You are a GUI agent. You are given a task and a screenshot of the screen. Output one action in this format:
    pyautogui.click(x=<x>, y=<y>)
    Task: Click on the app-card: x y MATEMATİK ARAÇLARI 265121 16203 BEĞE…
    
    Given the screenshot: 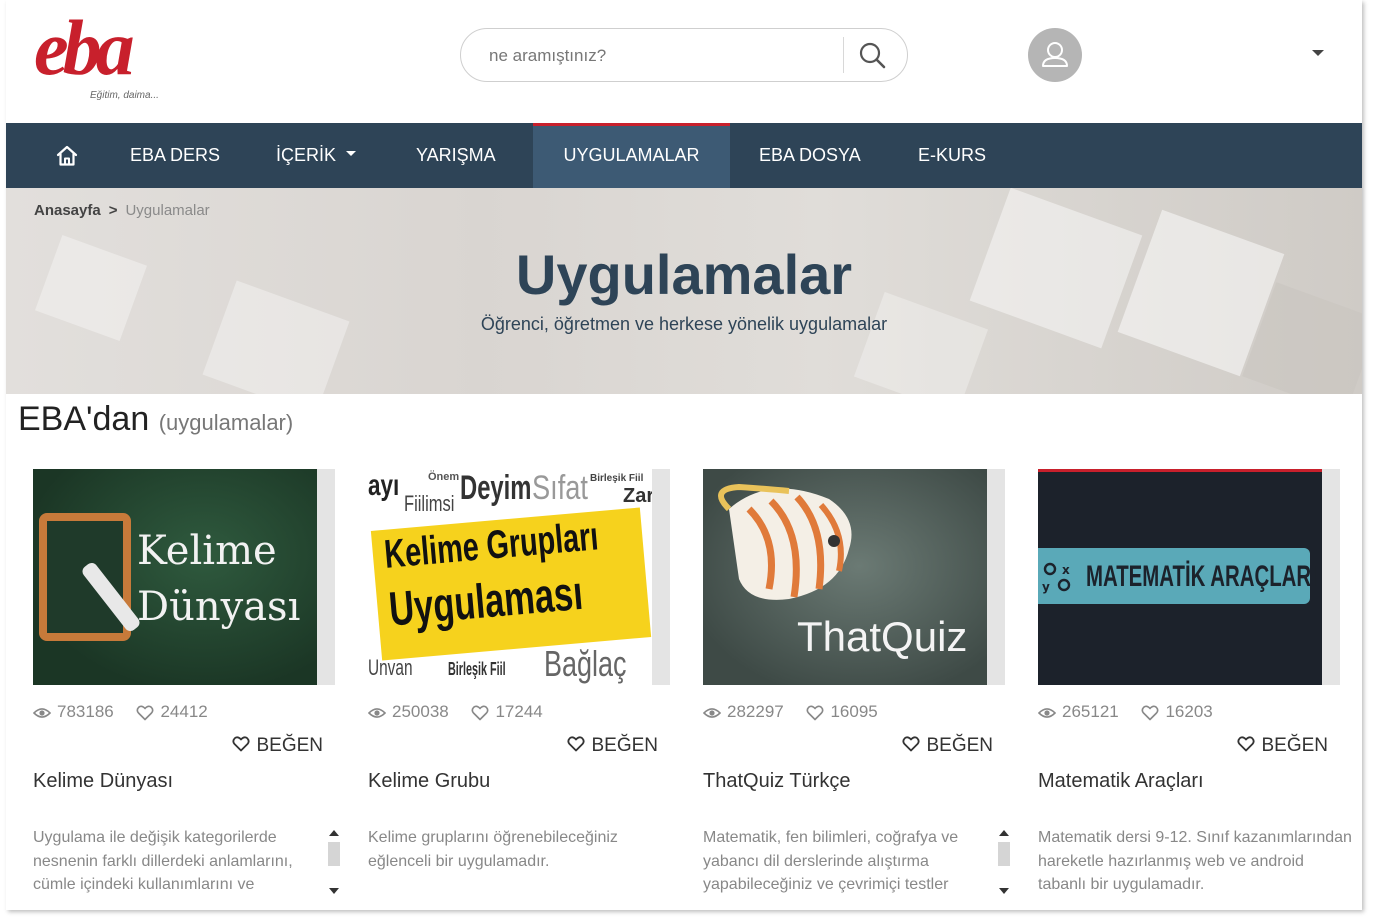 What is the action you would take?
    pyautogui.click(x=1194, y=689)
    